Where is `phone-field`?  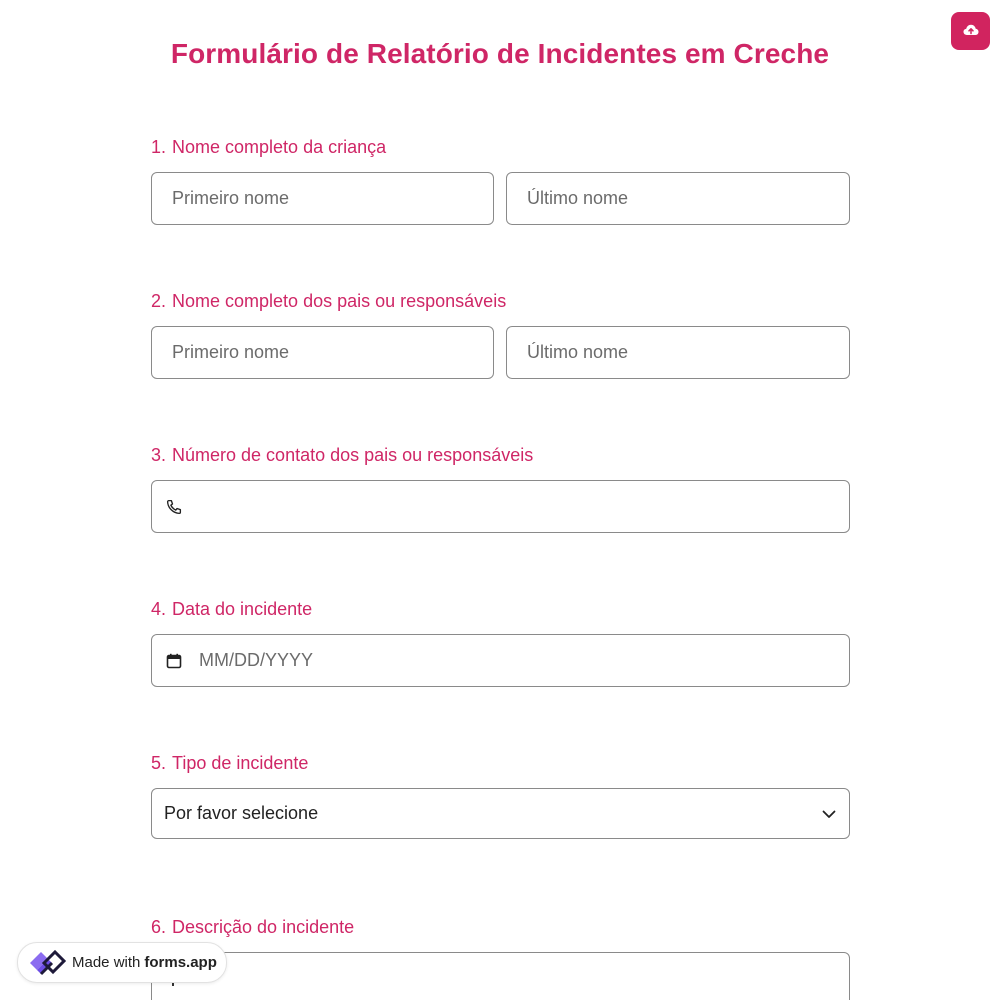 phone-field is located at coordinates (500, 506).